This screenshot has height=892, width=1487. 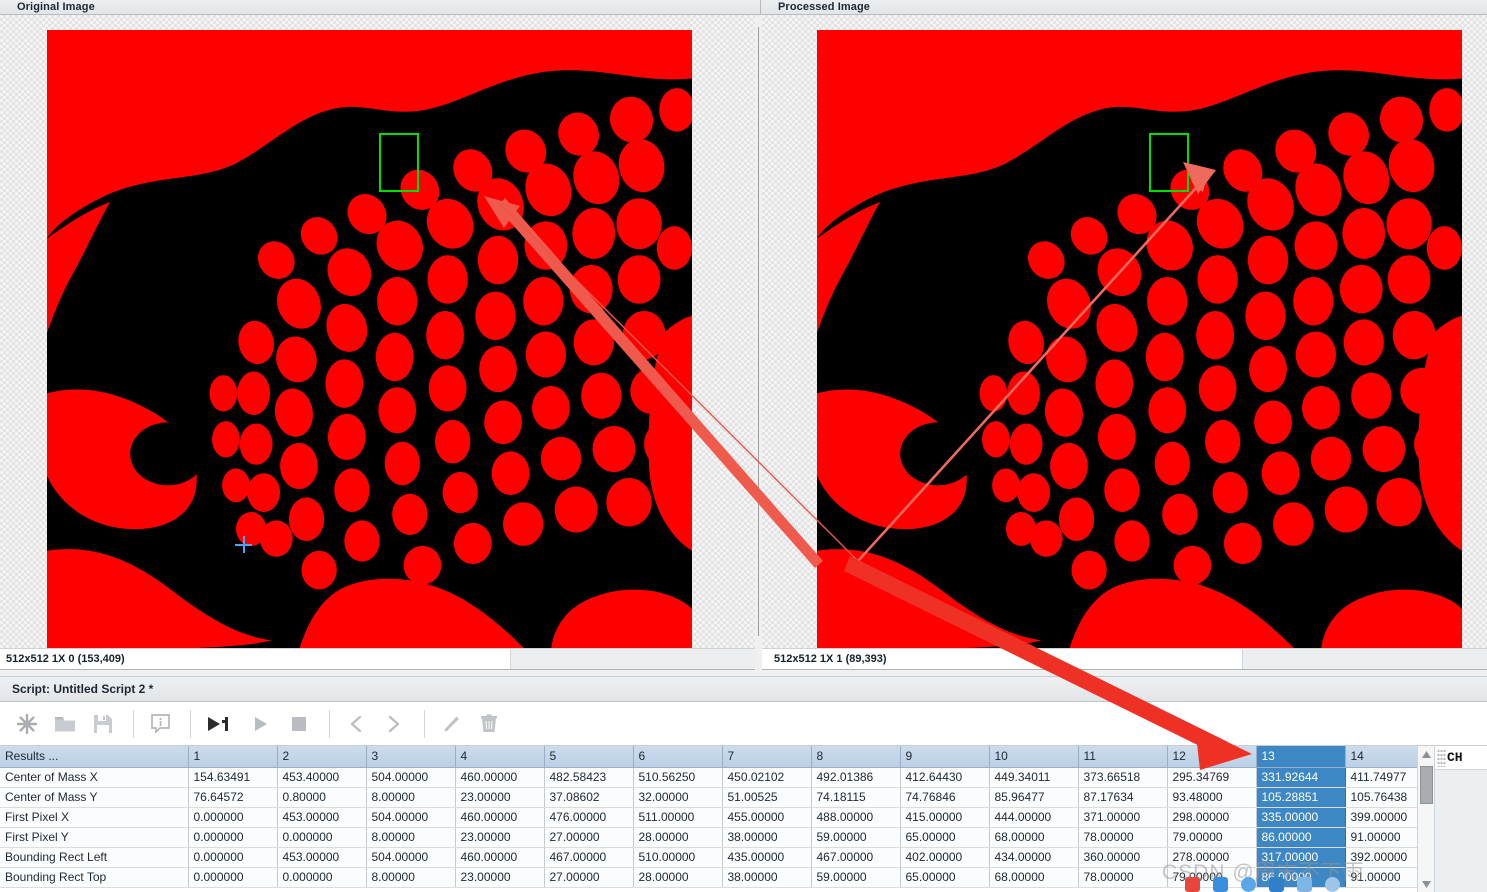 What do you see at coordinates (1034, 877) in the screenshot?
I see `table-cell: 68.00000` at bounding box center [1034, 877].